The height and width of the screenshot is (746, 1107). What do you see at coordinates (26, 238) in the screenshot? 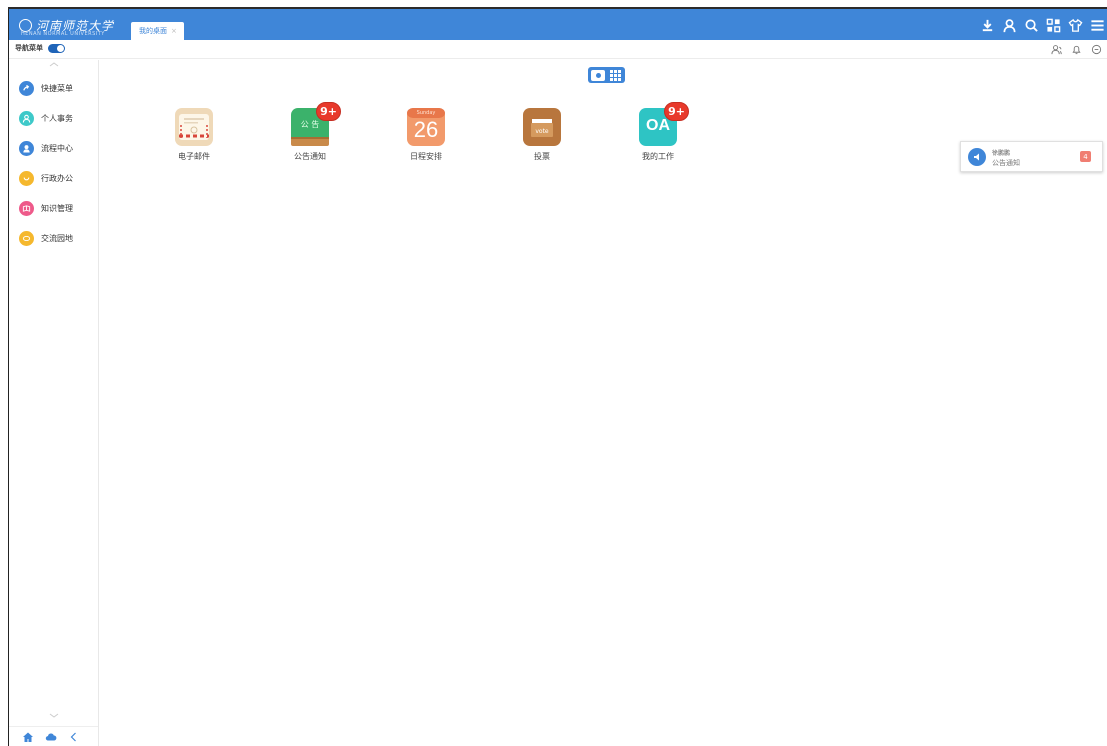
I see `forum-icon` at bounding box center [26, 238].